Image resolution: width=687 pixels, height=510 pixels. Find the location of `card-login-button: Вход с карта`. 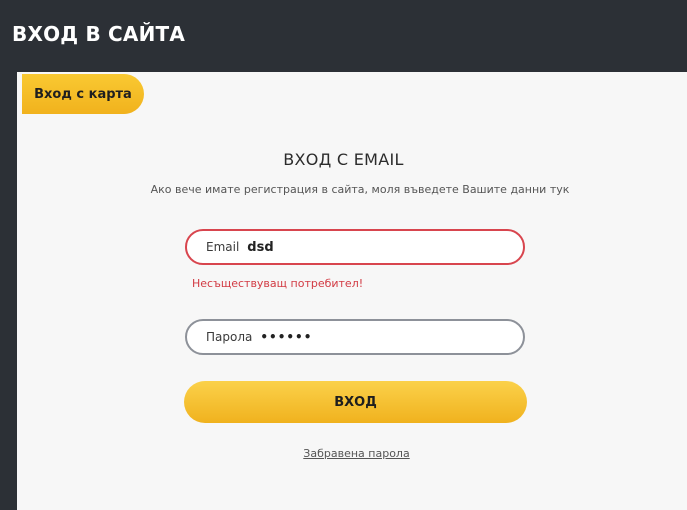

card-login-button: Вход с карта is located at coordinates (83, 94).